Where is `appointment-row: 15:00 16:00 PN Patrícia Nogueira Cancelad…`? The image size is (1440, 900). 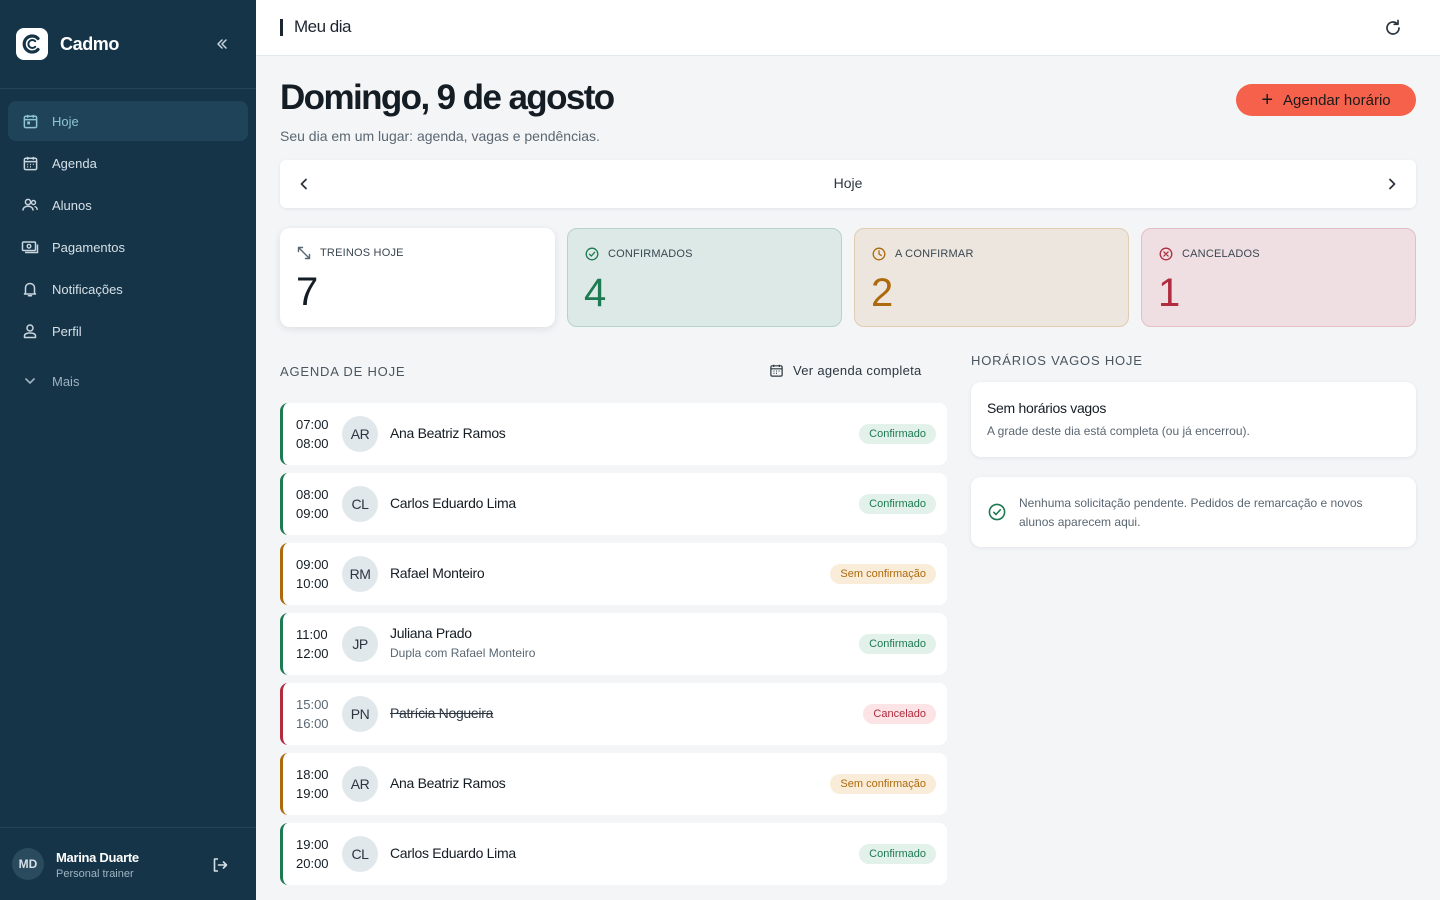
appointment-row: 15:00 16:00 PN Patrícia Nogueira Cancelad… is located at coordinates (613, 714).